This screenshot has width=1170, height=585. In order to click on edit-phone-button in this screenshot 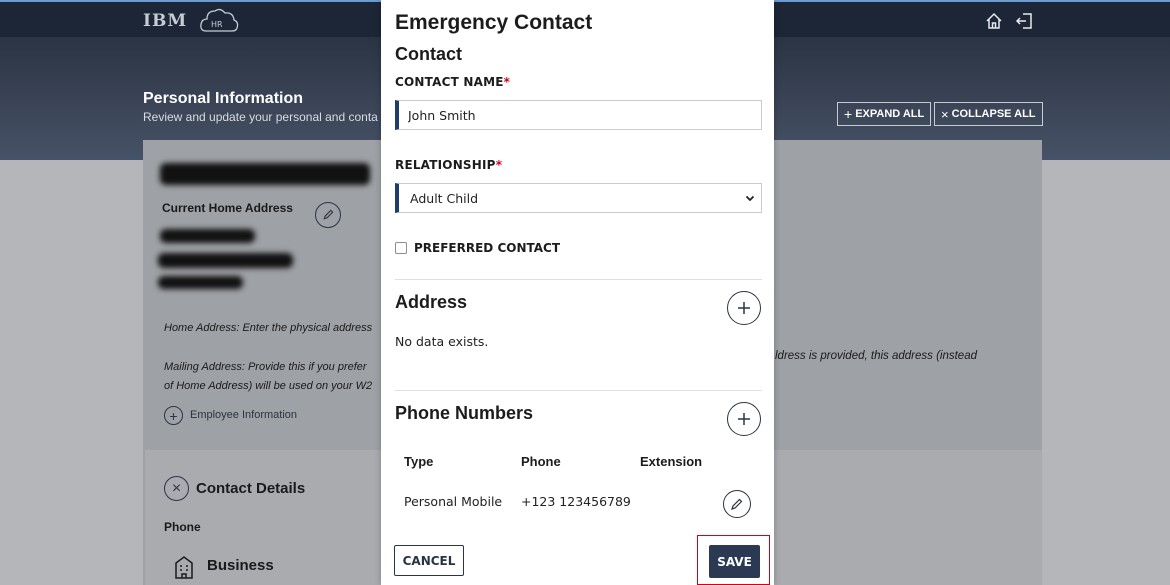, I will do `click(737, 504)`.